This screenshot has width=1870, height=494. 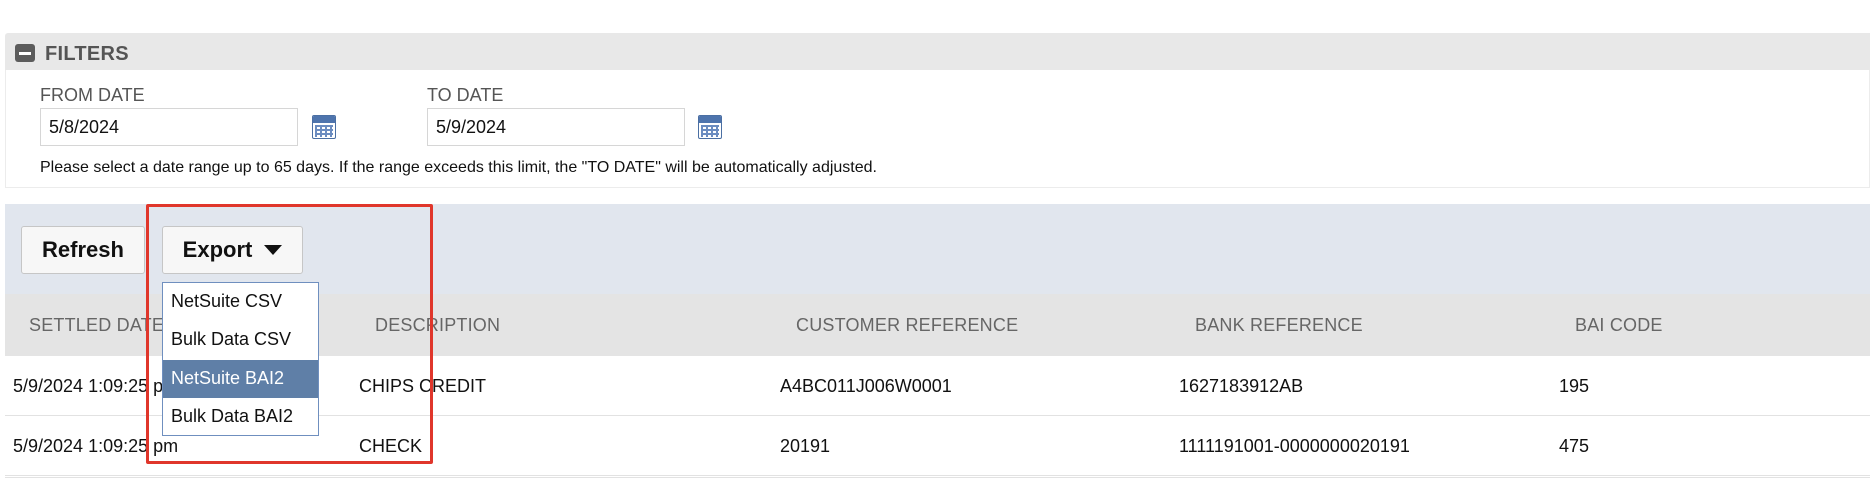 What do you see at coordinates (92, 95) in the screenshot?
I see `from-date-label: FROM DATE` at bounding box center [92, 95].